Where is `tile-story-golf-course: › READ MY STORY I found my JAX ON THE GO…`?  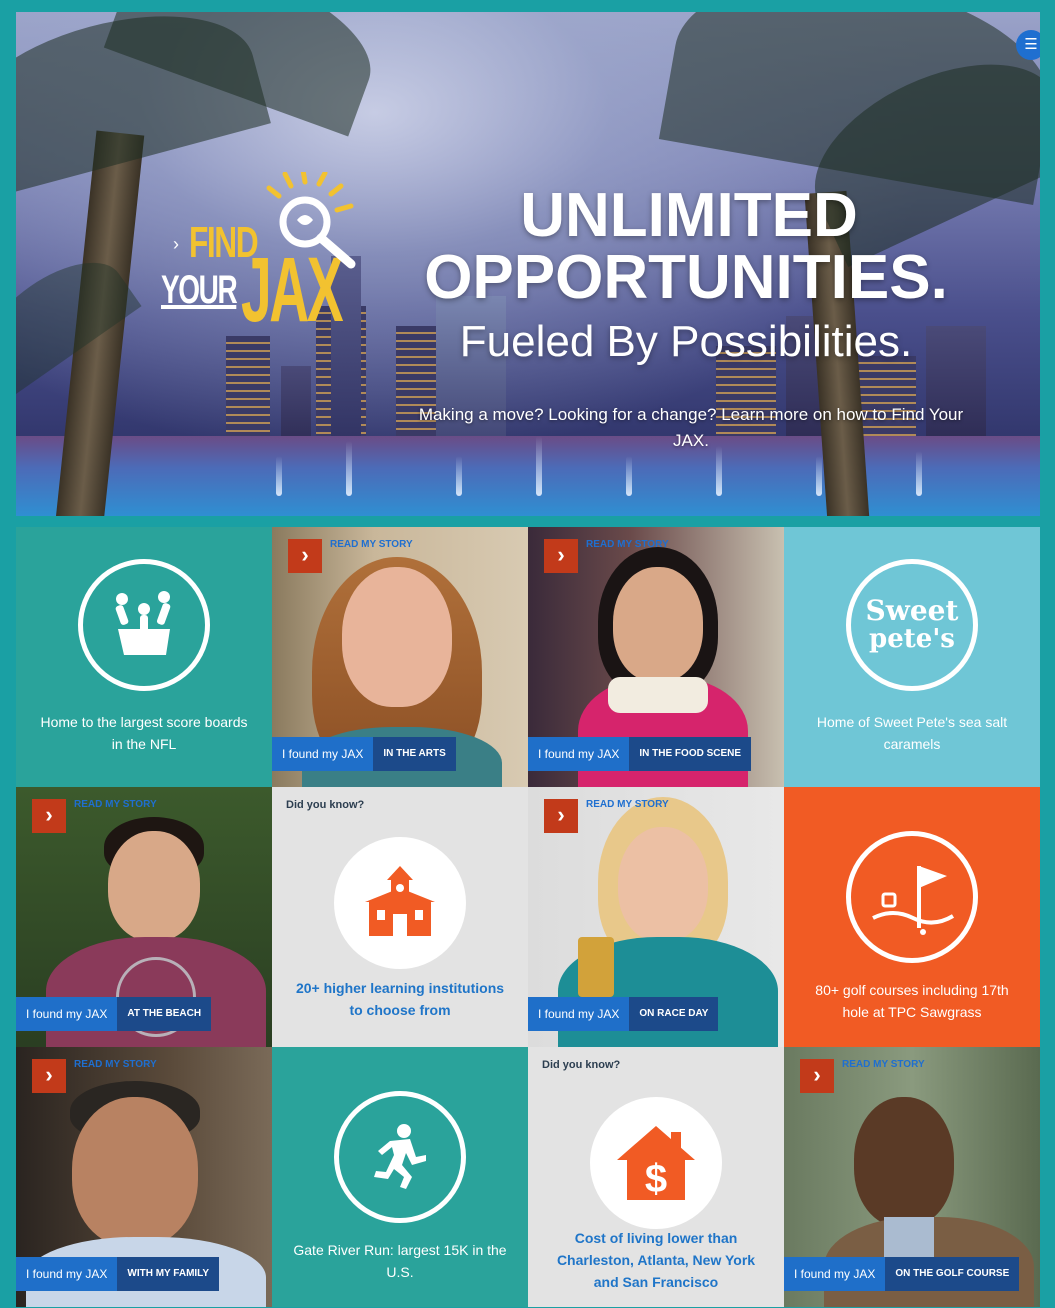
tile-story-golf-course: › READ MY STORY I found my JAX ON THE GO… is located at coordinates (912, 1177).